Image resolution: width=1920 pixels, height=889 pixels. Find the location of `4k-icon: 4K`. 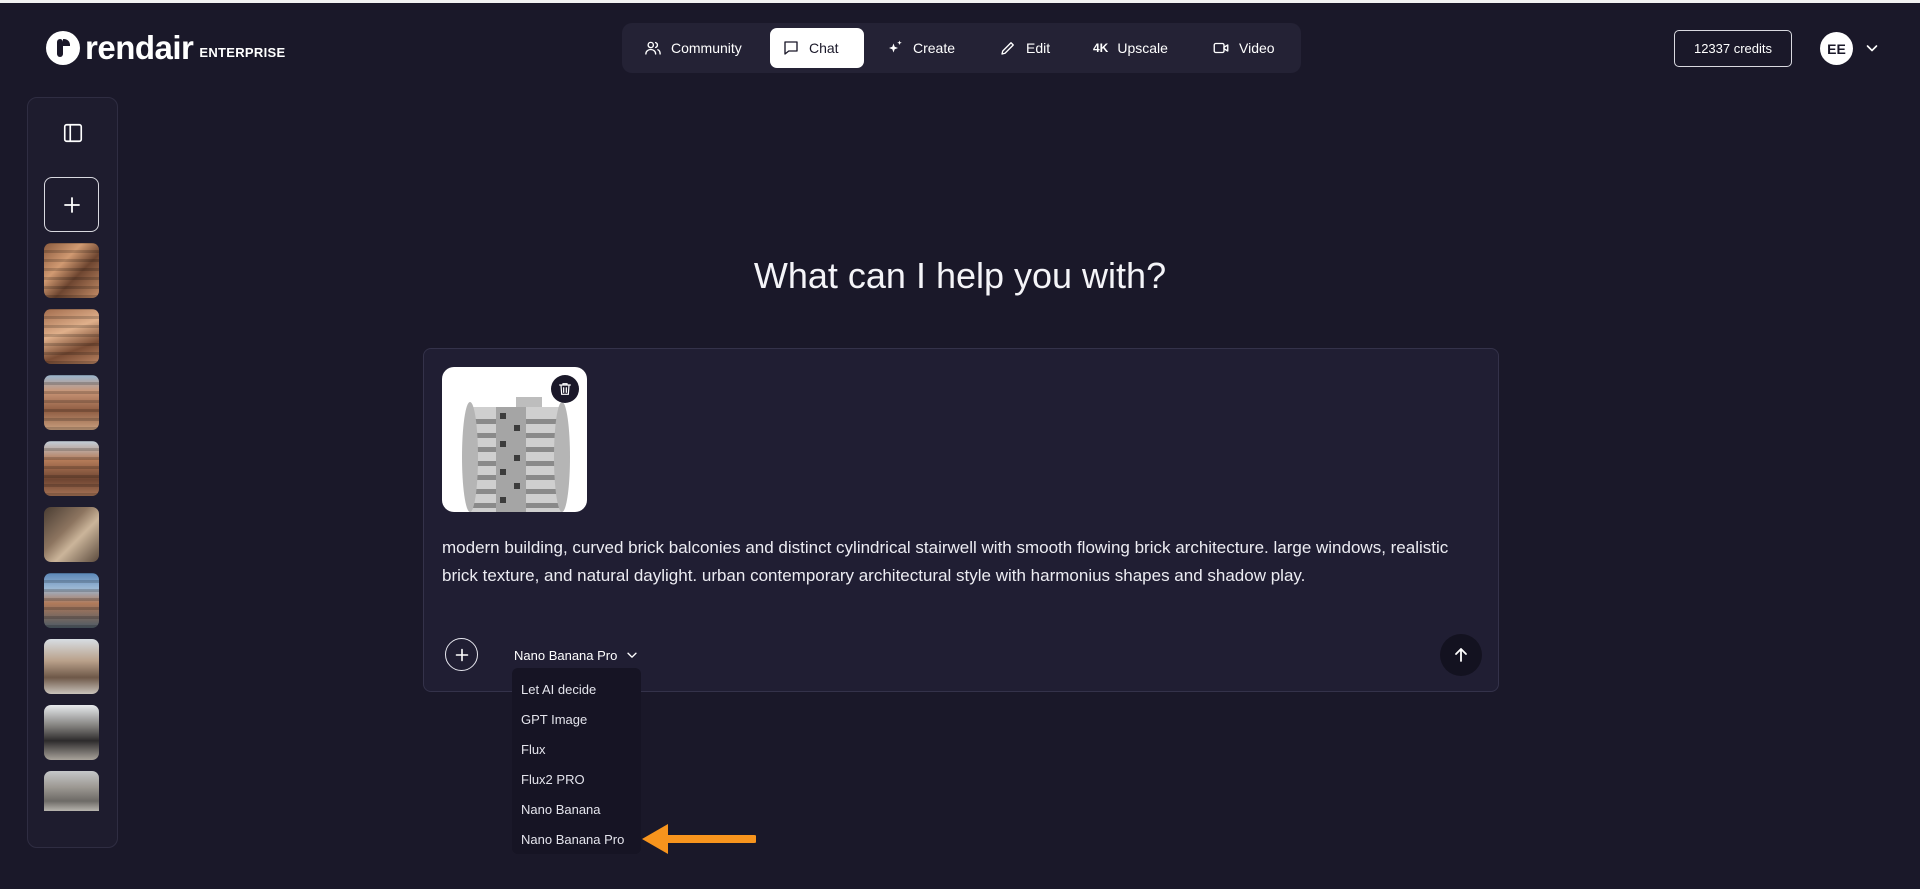

4k-icon: 4K is located at coordinates (1101, 48).